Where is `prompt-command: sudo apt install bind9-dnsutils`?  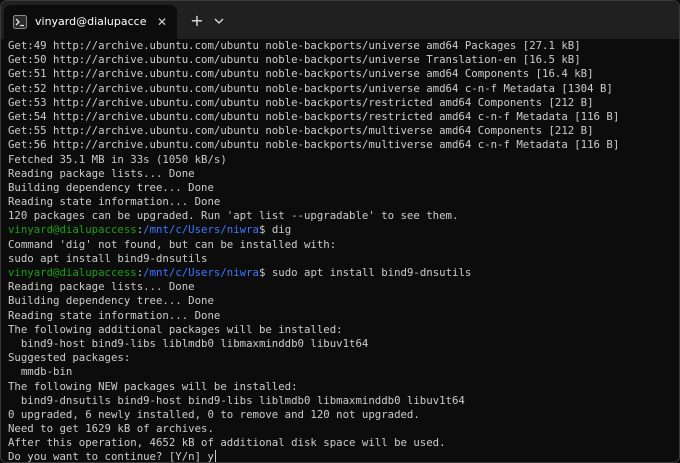 prompt-command: sudo apt install bind9-dnsutils is located at coordinates (371, 272).